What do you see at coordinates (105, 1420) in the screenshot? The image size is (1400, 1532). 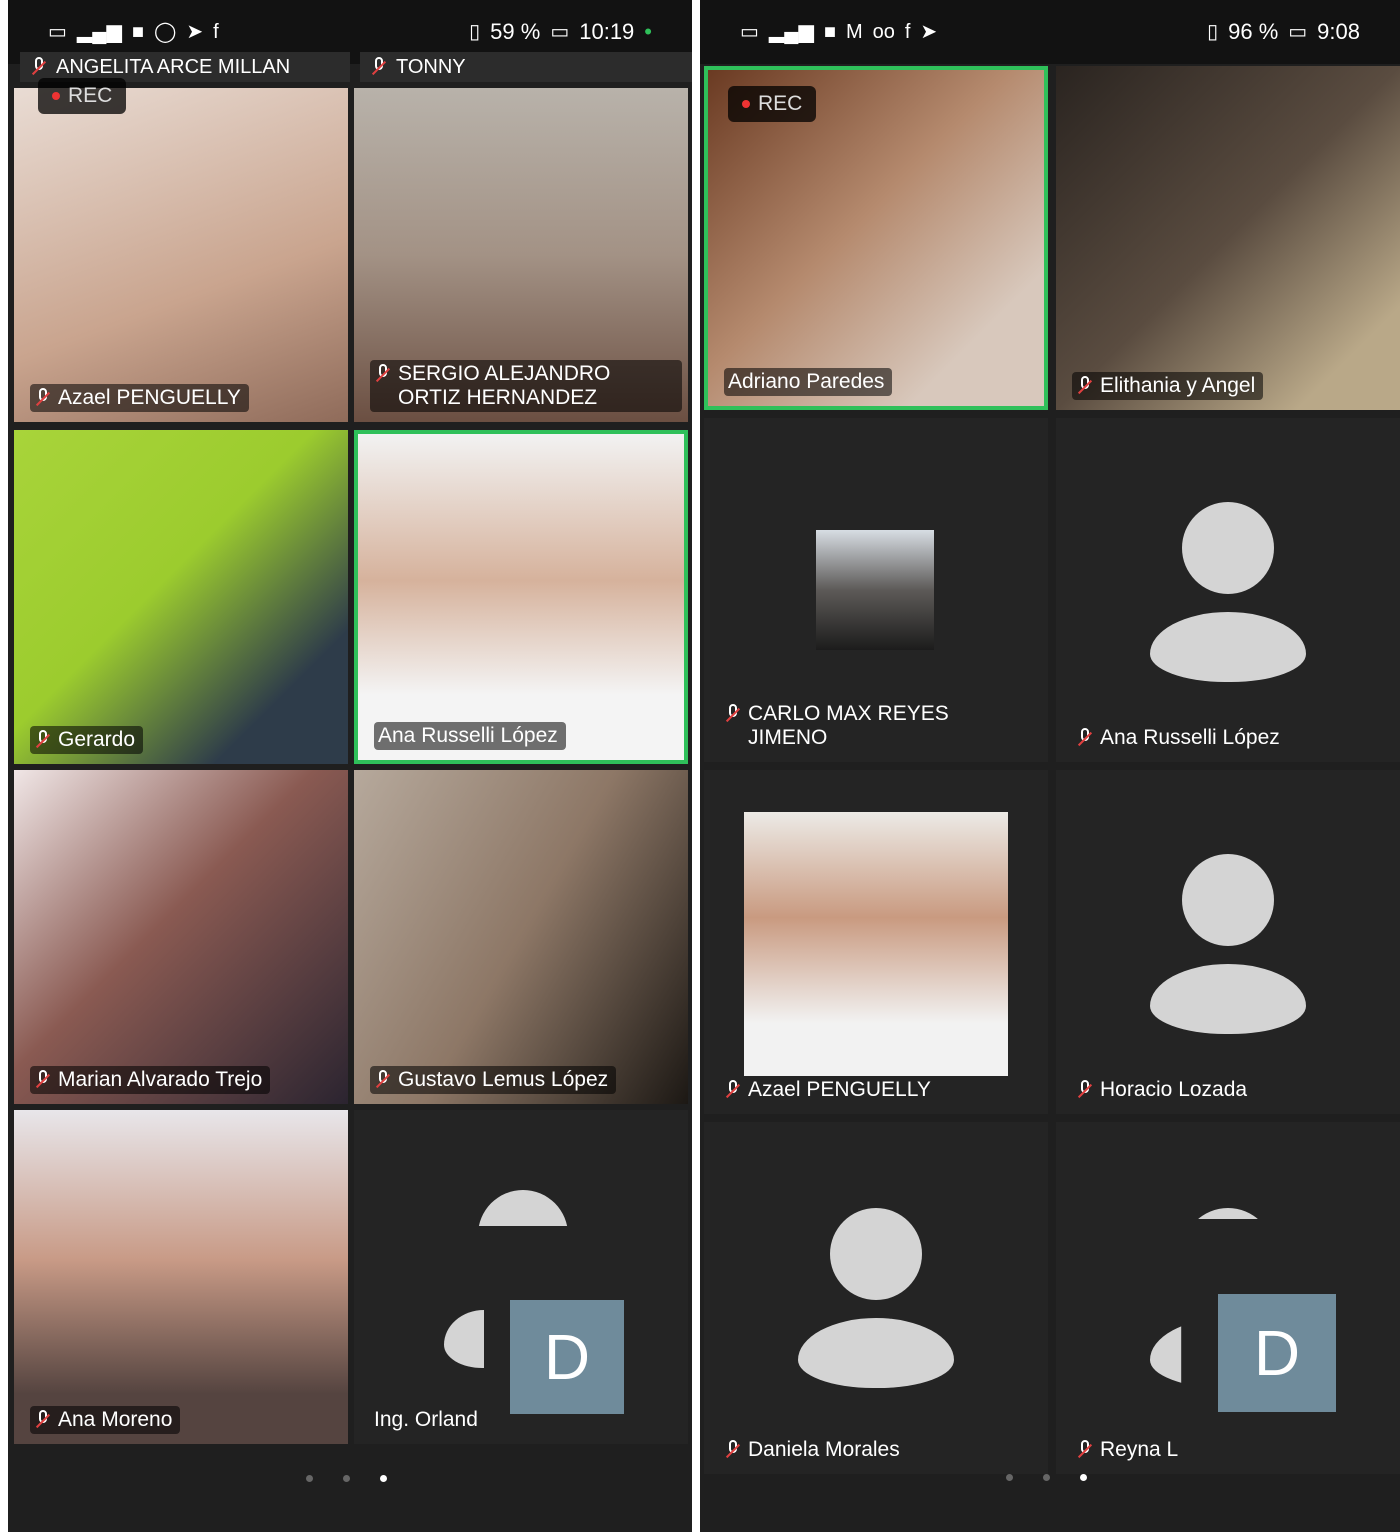 I see `participant-name: Ana Moreno` at bounding box center [105, 1420].